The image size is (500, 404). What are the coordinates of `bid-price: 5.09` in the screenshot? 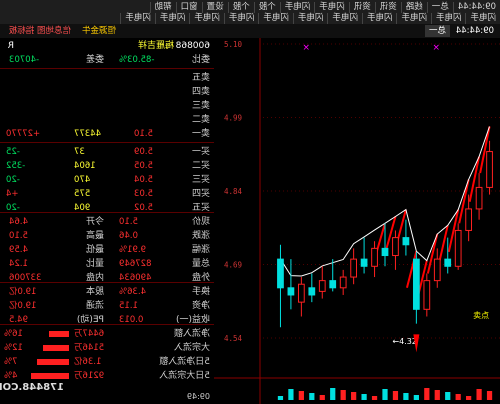 It's located at (143, 152).